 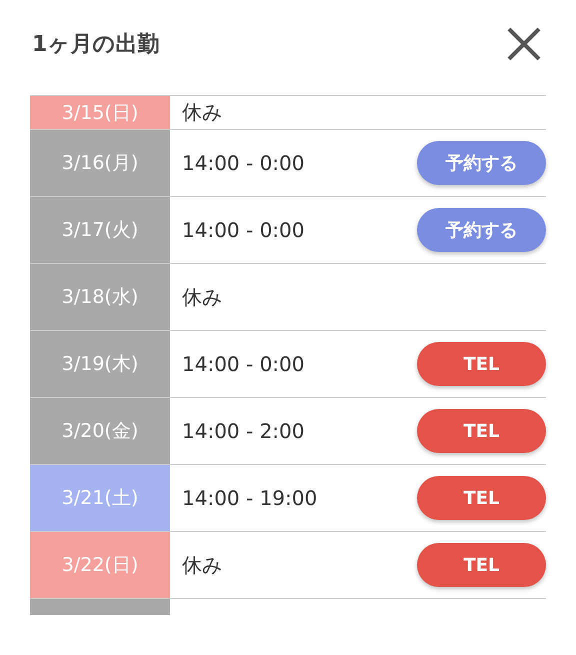 I want to click on date-cell: 3/17(火), so click(x=100, y=230).